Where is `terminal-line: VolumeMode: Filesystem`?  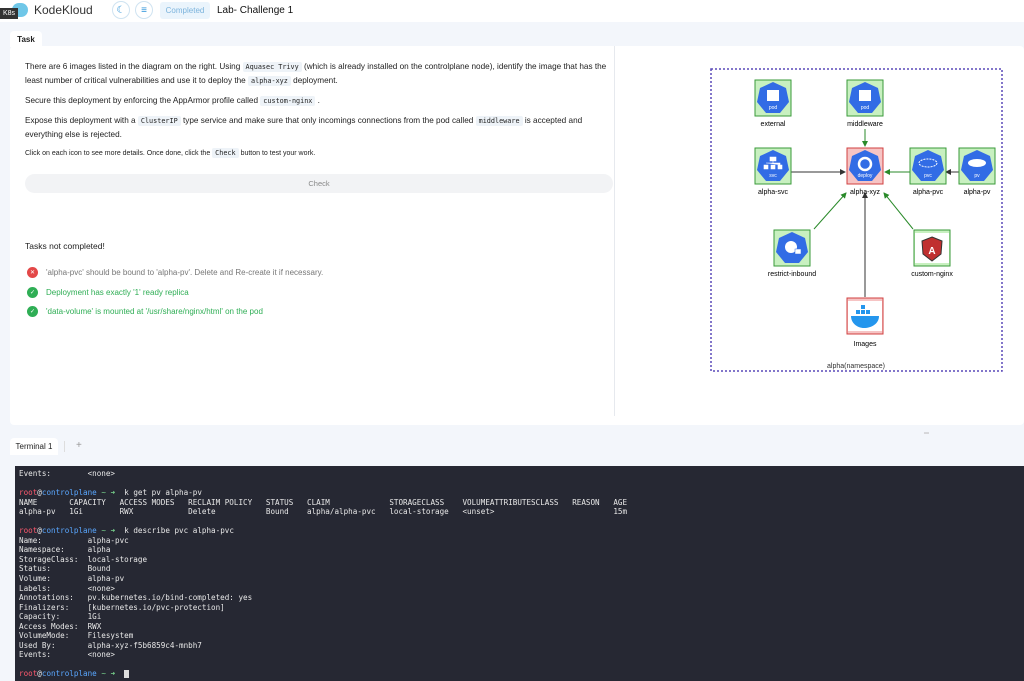
terminal-line: VolumeMode: Filesystem is located at coordinates (76, 636).